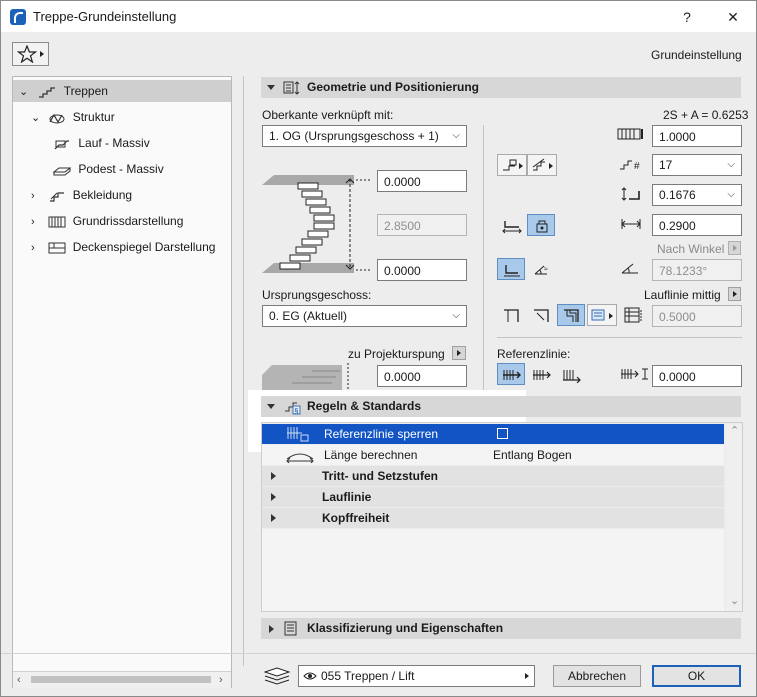 This screenshot has width=757, height=697. Describe the element at coordinates (364, 316) in the screenshot. I see `origin-story-select: 0. EG (Aktuell) ⌵` at that location.